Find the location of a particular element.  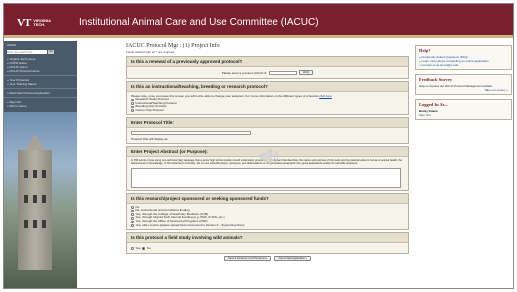

search-go-button: Go is located at coordinates (51, 52).